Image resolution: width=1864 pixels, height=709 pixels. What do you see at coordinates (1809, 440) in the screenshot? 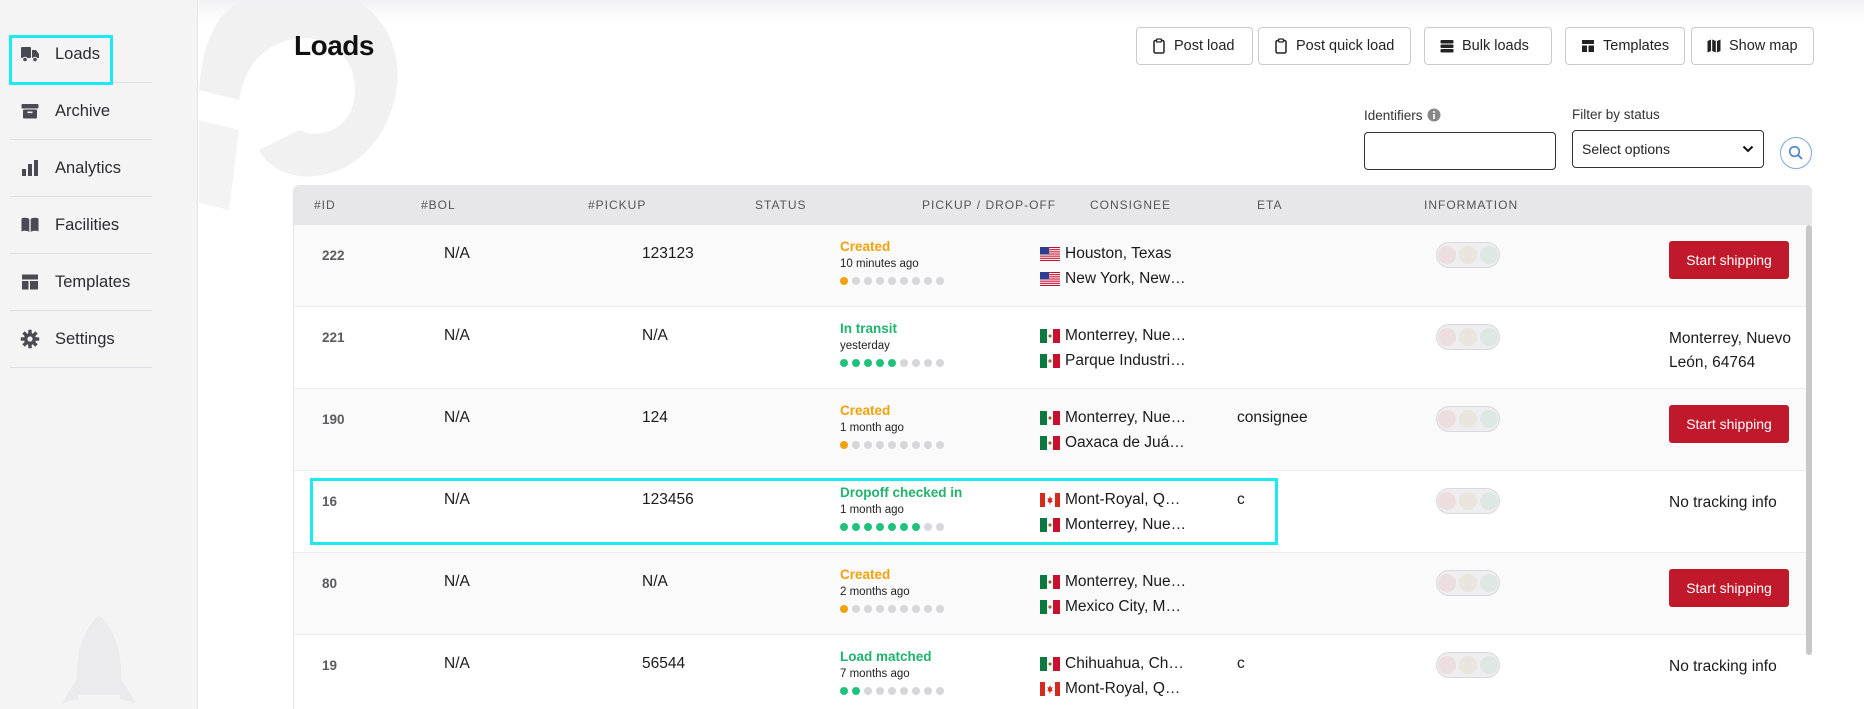
I see `table-scrollbar` at bounding box center [1809, 440].